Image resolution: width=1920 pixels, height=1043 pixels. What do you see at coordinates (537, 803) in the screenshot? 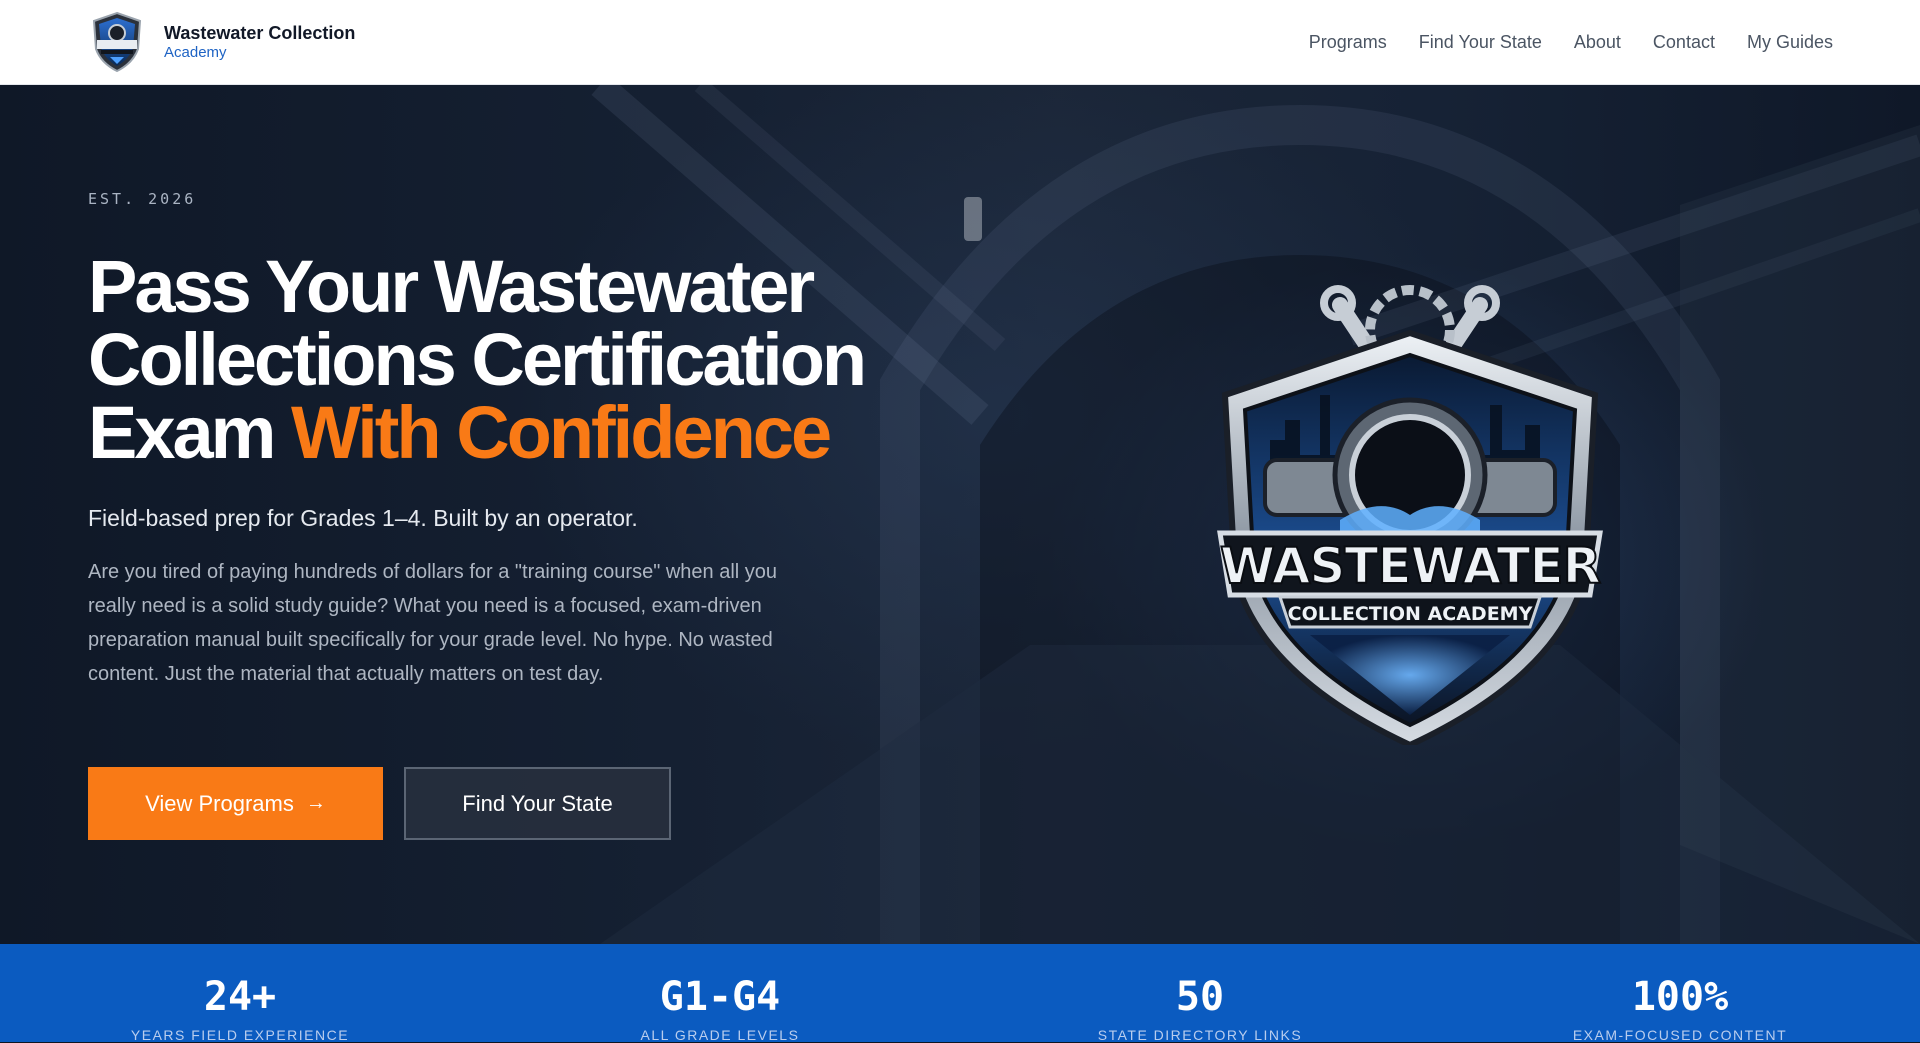
I see `find-your-state-button: Find Your State` at bounding box center [537, 803].